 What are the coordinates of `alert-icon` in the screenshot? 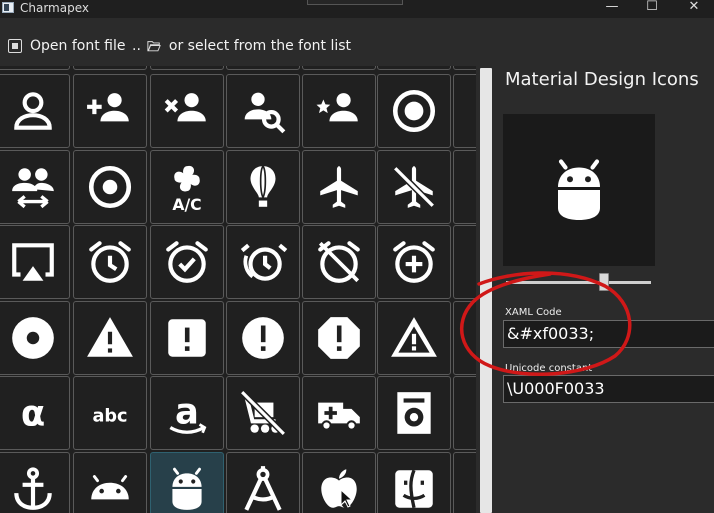 It's located at (110, 338).